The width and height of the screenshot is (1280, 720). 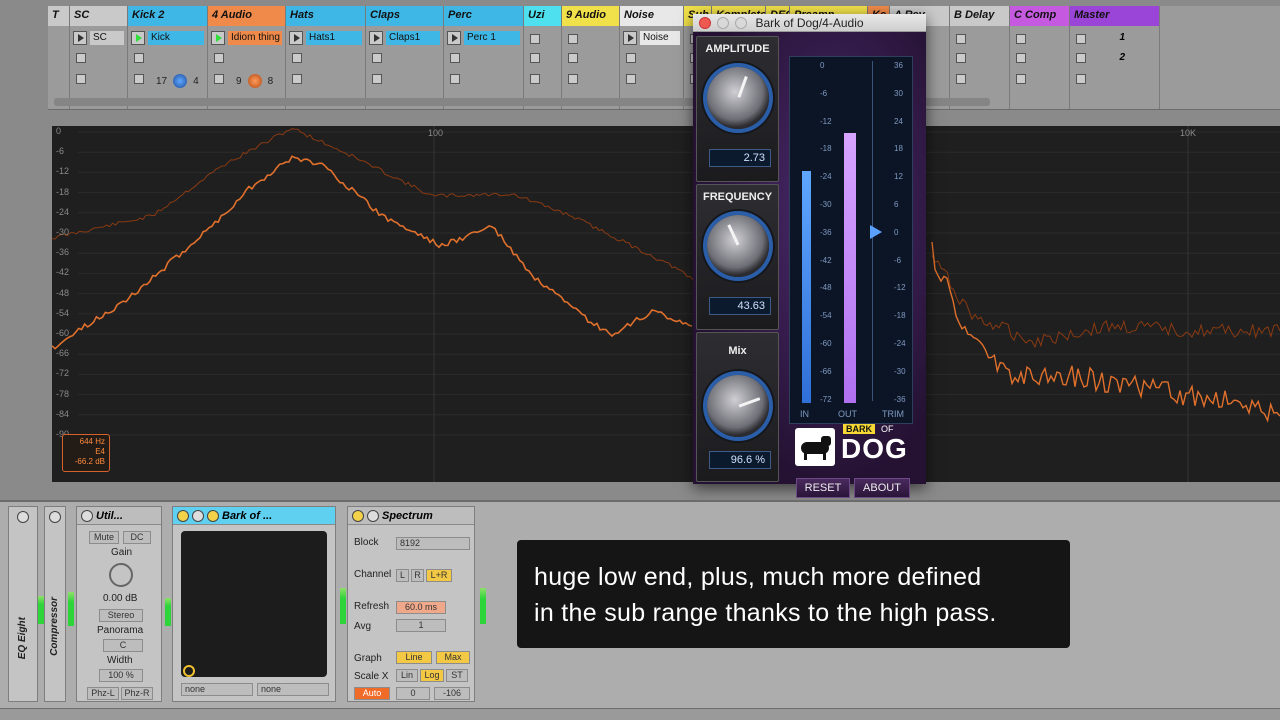 I want to click on close-window-button, so click(x=705, y=23).